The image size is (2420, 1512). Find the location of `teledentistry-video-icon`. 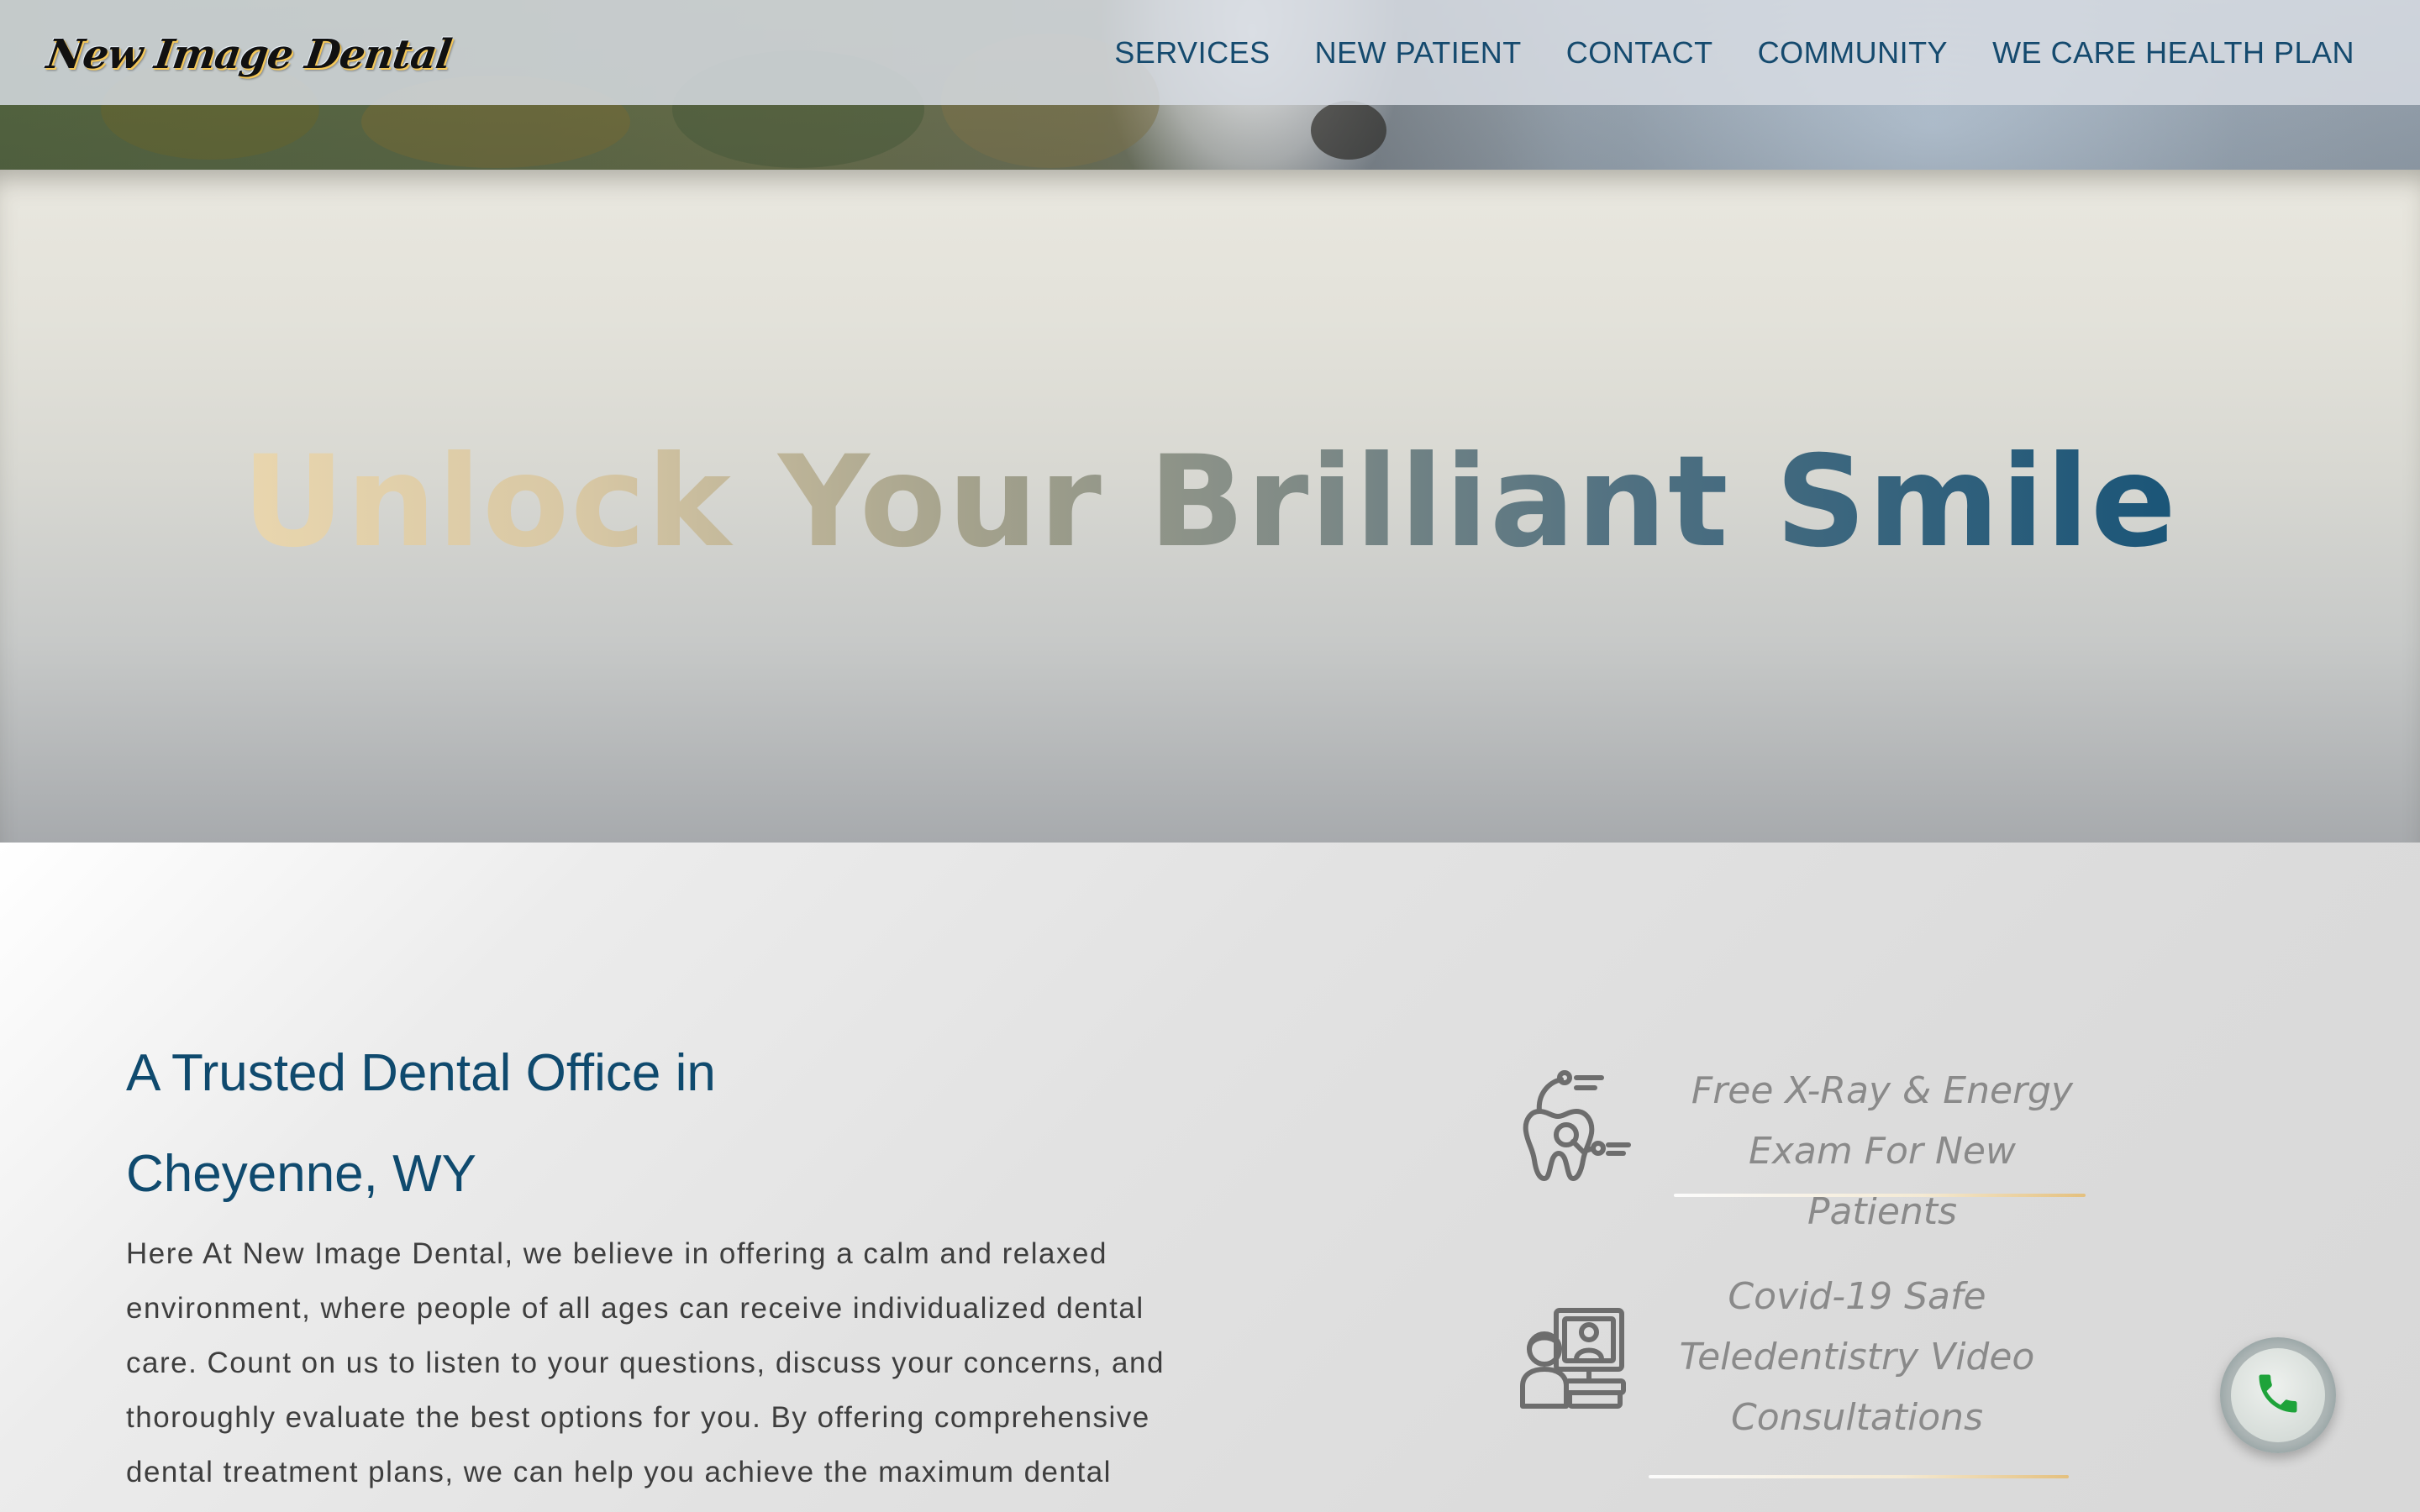

teledentistry-video-icon is located at coordinates (1573, 1360).